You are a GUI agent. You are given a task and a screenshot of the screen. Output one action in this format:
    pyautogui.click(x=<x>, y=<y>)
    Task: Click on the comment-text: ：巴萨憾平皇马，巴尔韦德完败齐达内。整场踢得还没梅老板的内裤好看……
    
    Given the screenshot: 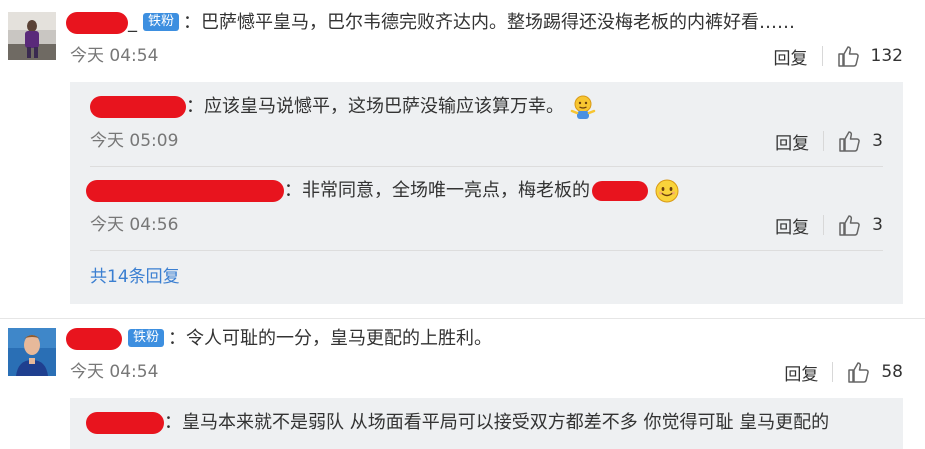 What is the action you would take?
    pyautogui.click(x=489, y=22)
    